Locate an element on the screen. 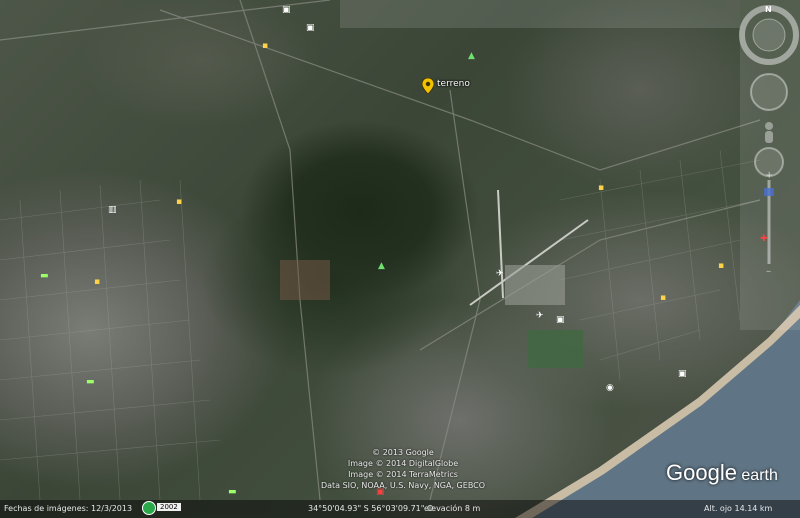  google-earth-logo: Google earth is located at coordinates (722, 473).